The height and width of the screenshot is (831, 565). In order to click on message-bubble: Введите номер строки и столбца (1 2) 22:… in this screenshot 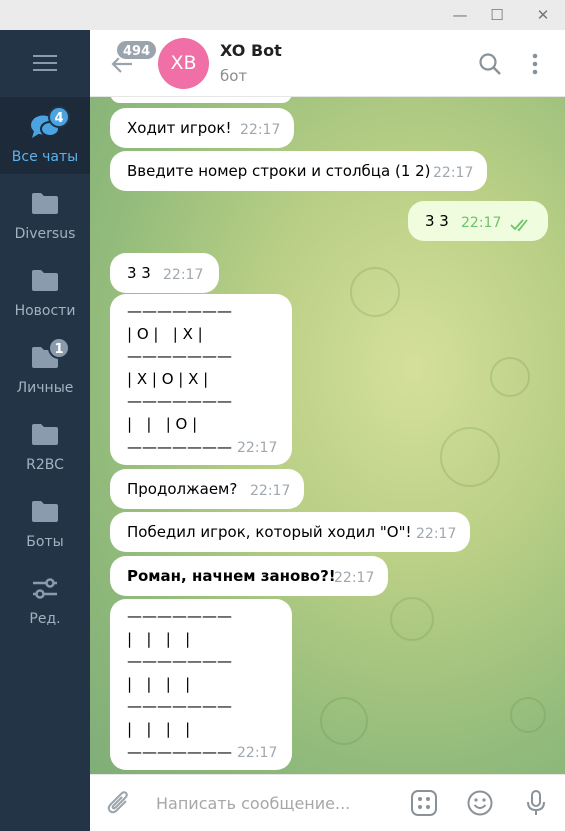, I will do `click(298, 171)`.